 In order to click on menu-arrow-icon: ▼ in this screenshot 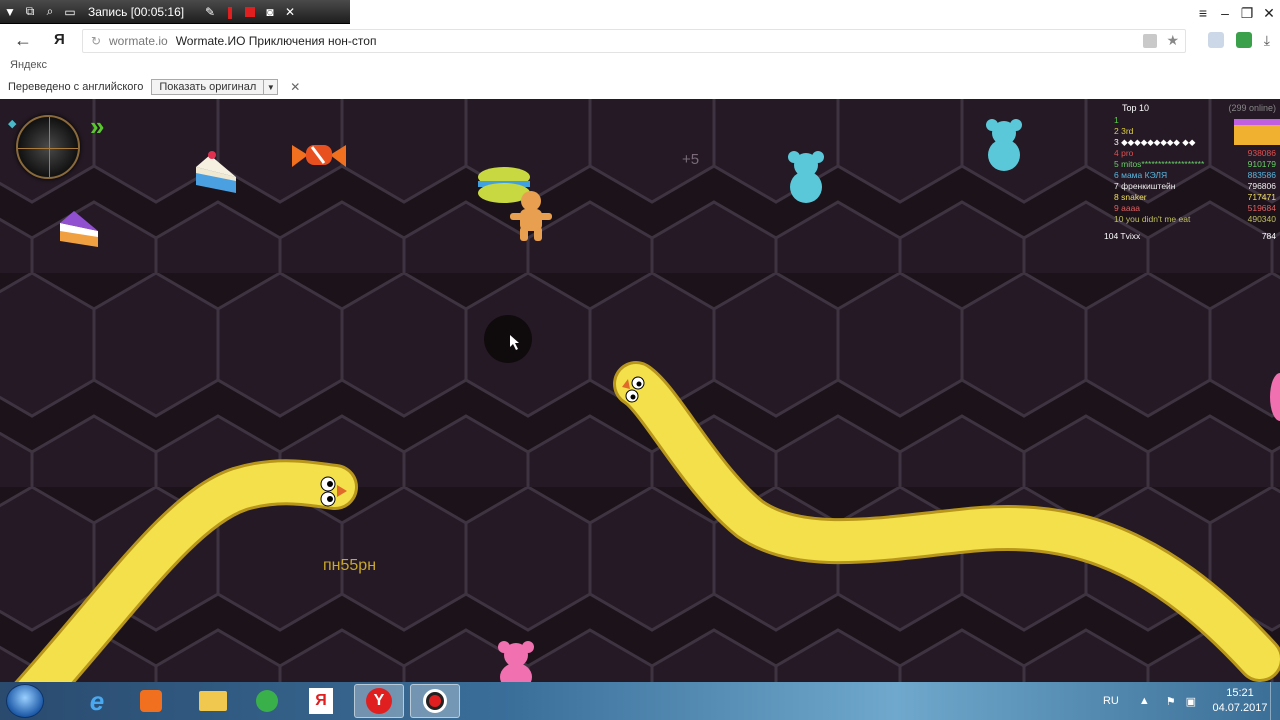, I will do `click(10, 12)`.